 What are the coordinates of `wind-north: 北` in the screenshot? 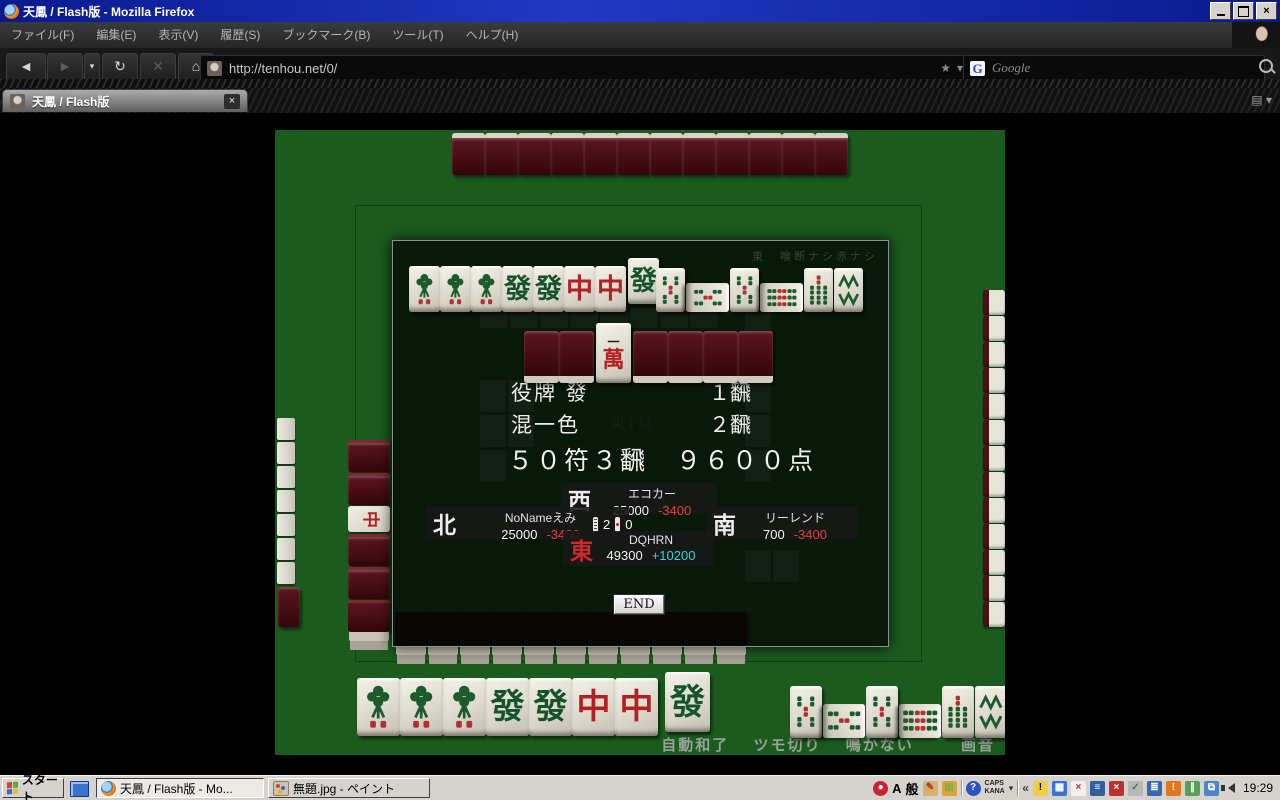 It's located at (444, 525).